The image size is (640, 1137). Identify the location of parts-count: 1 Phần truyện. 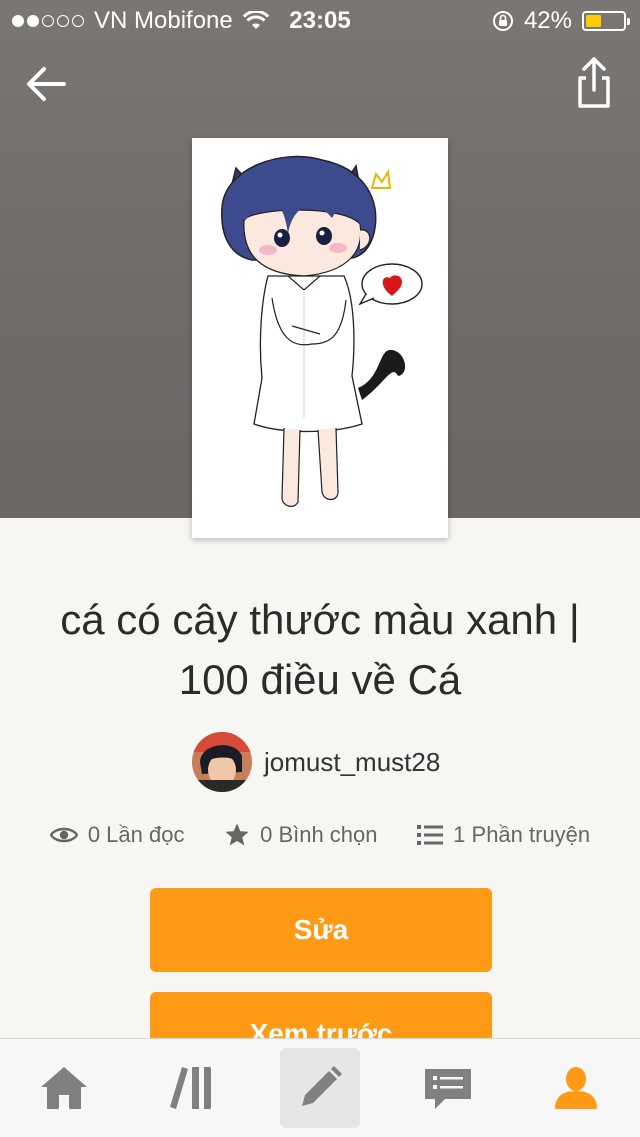
(522, 834).